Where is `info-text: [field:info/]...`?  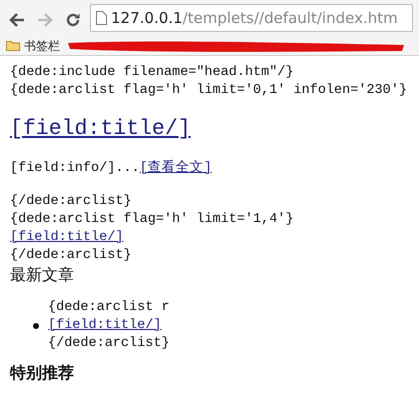
info-text: [field:info/]... is located at coordinates (75, 169).